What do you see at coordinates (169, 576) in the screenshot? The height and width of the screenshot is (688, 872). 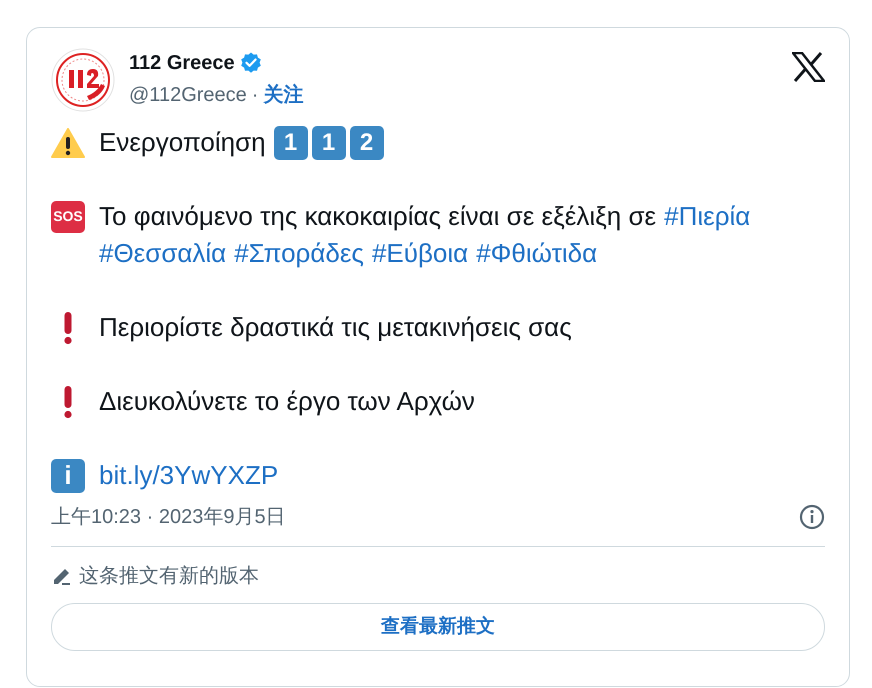 I see `edited-notice: 这条推文有新的版本` at bounding box center [169, 576].